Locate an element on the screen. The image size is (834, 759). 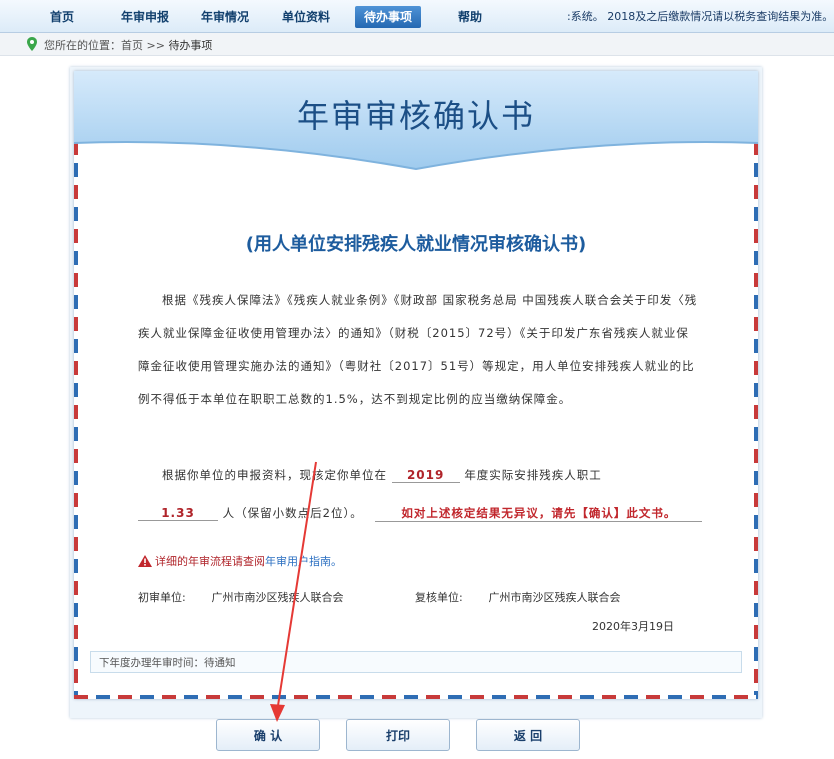
assessment-line: 根据你单位的申报资料，现核定你单位在 2019 年度实际安排残疾人职工 is located at coordinates (370, 475).